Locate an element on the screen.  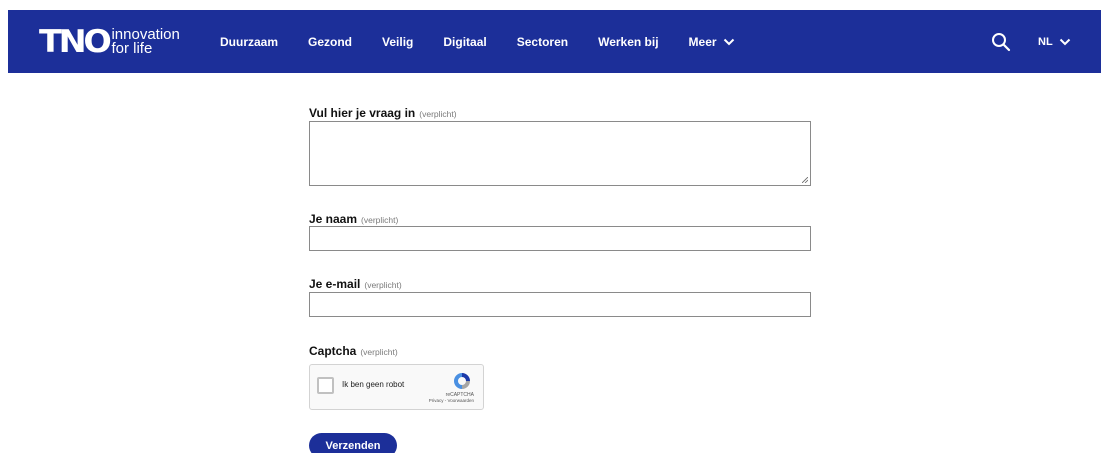
logo-mark: TNO is located at coordinates (75, 41).